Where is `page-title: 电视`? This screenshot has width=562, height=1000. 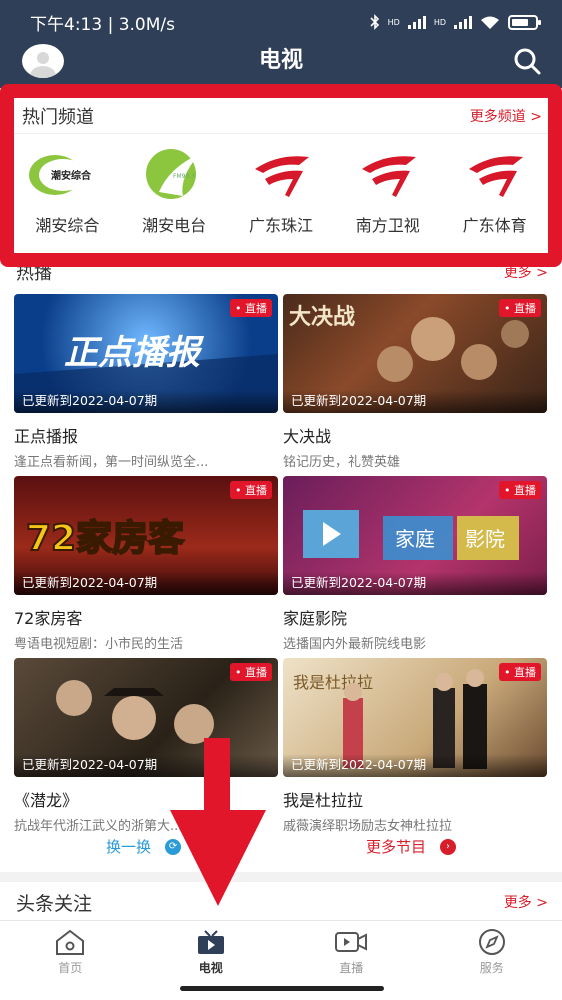
page-title: 电视 is located at coordinates (280, 60).